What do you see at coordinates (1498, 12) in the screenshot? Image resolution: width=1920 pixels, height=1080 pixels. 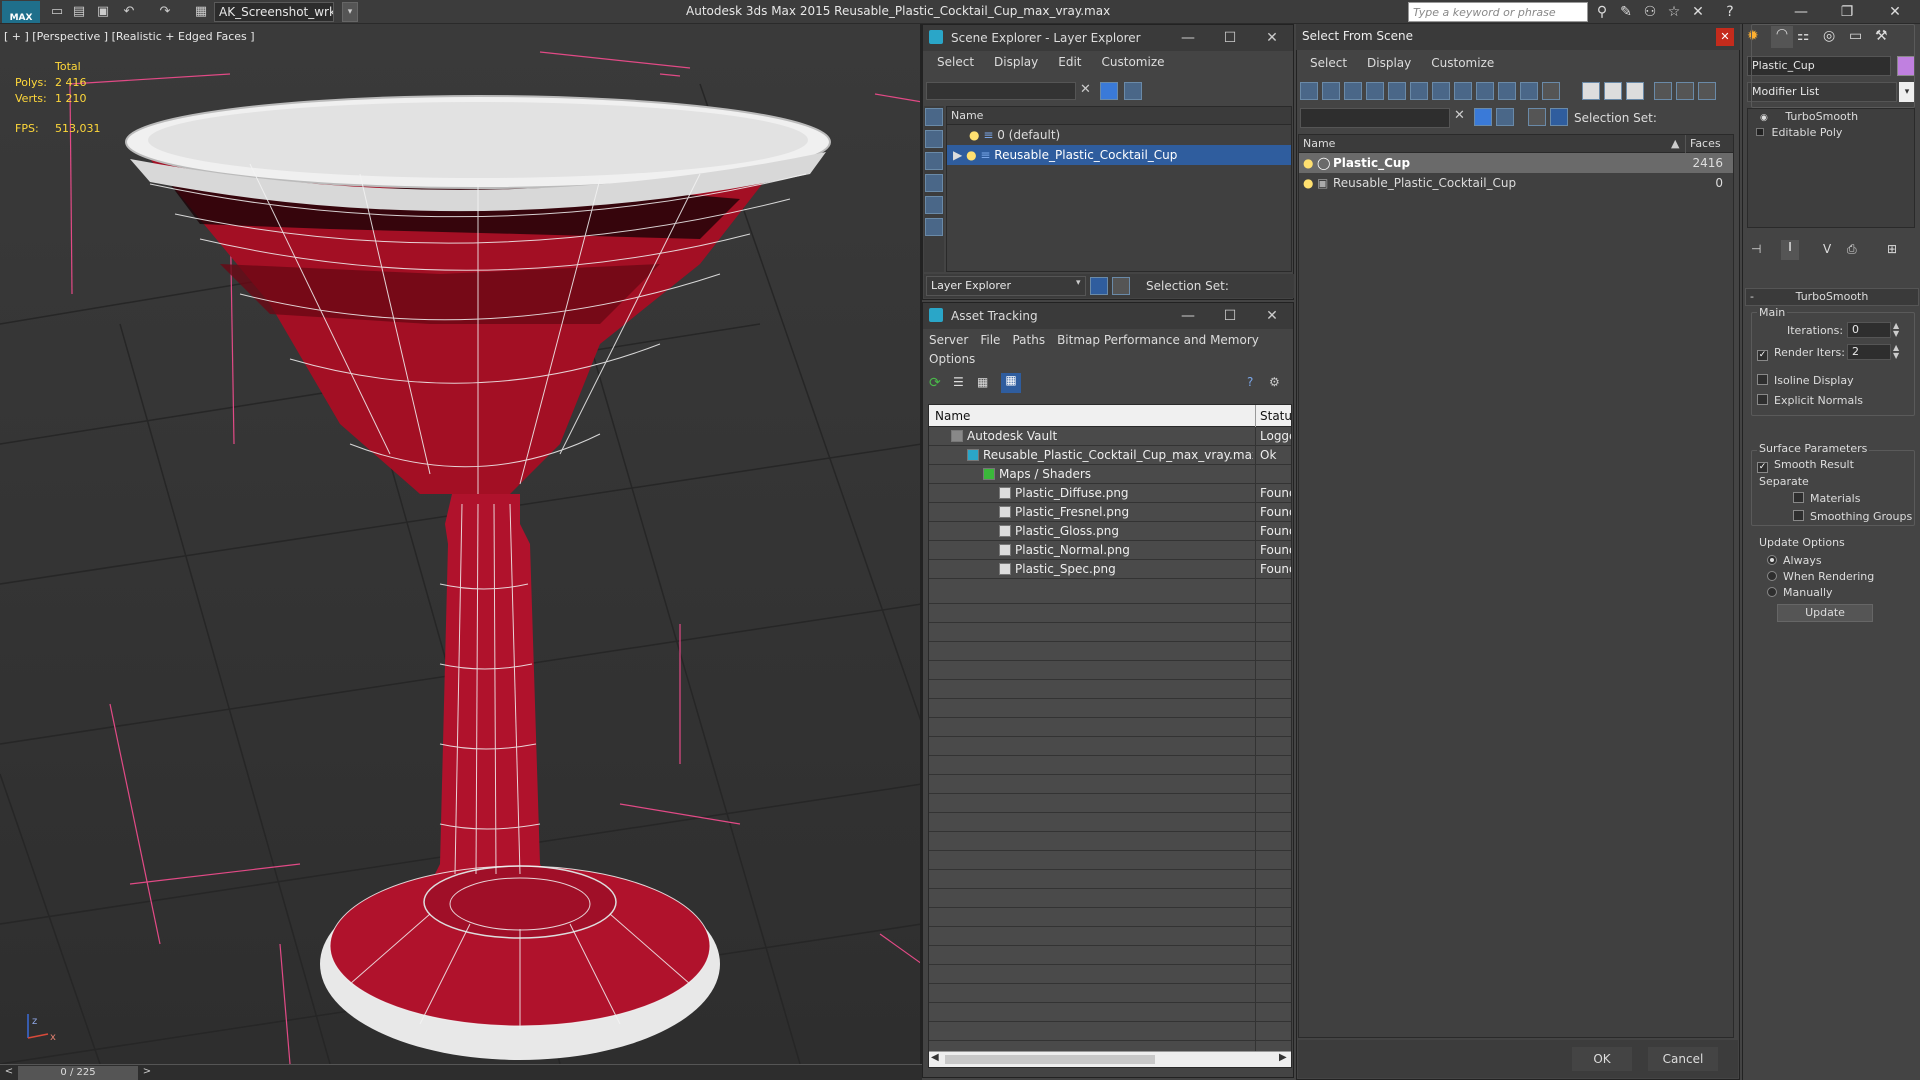 I see `search-input: Type a keyword or phrase` at bounding box center [1498, 12].